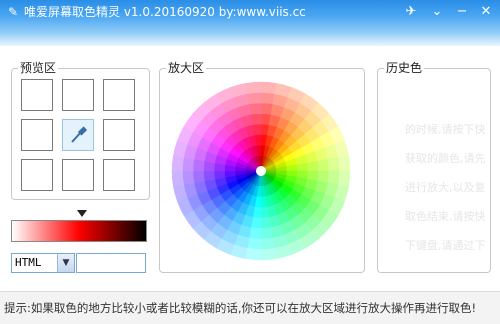  What do you see at coordinates (38, 68) in the screenshot?
I see `preview-label: 预览区` at bounding box center [38, 68].